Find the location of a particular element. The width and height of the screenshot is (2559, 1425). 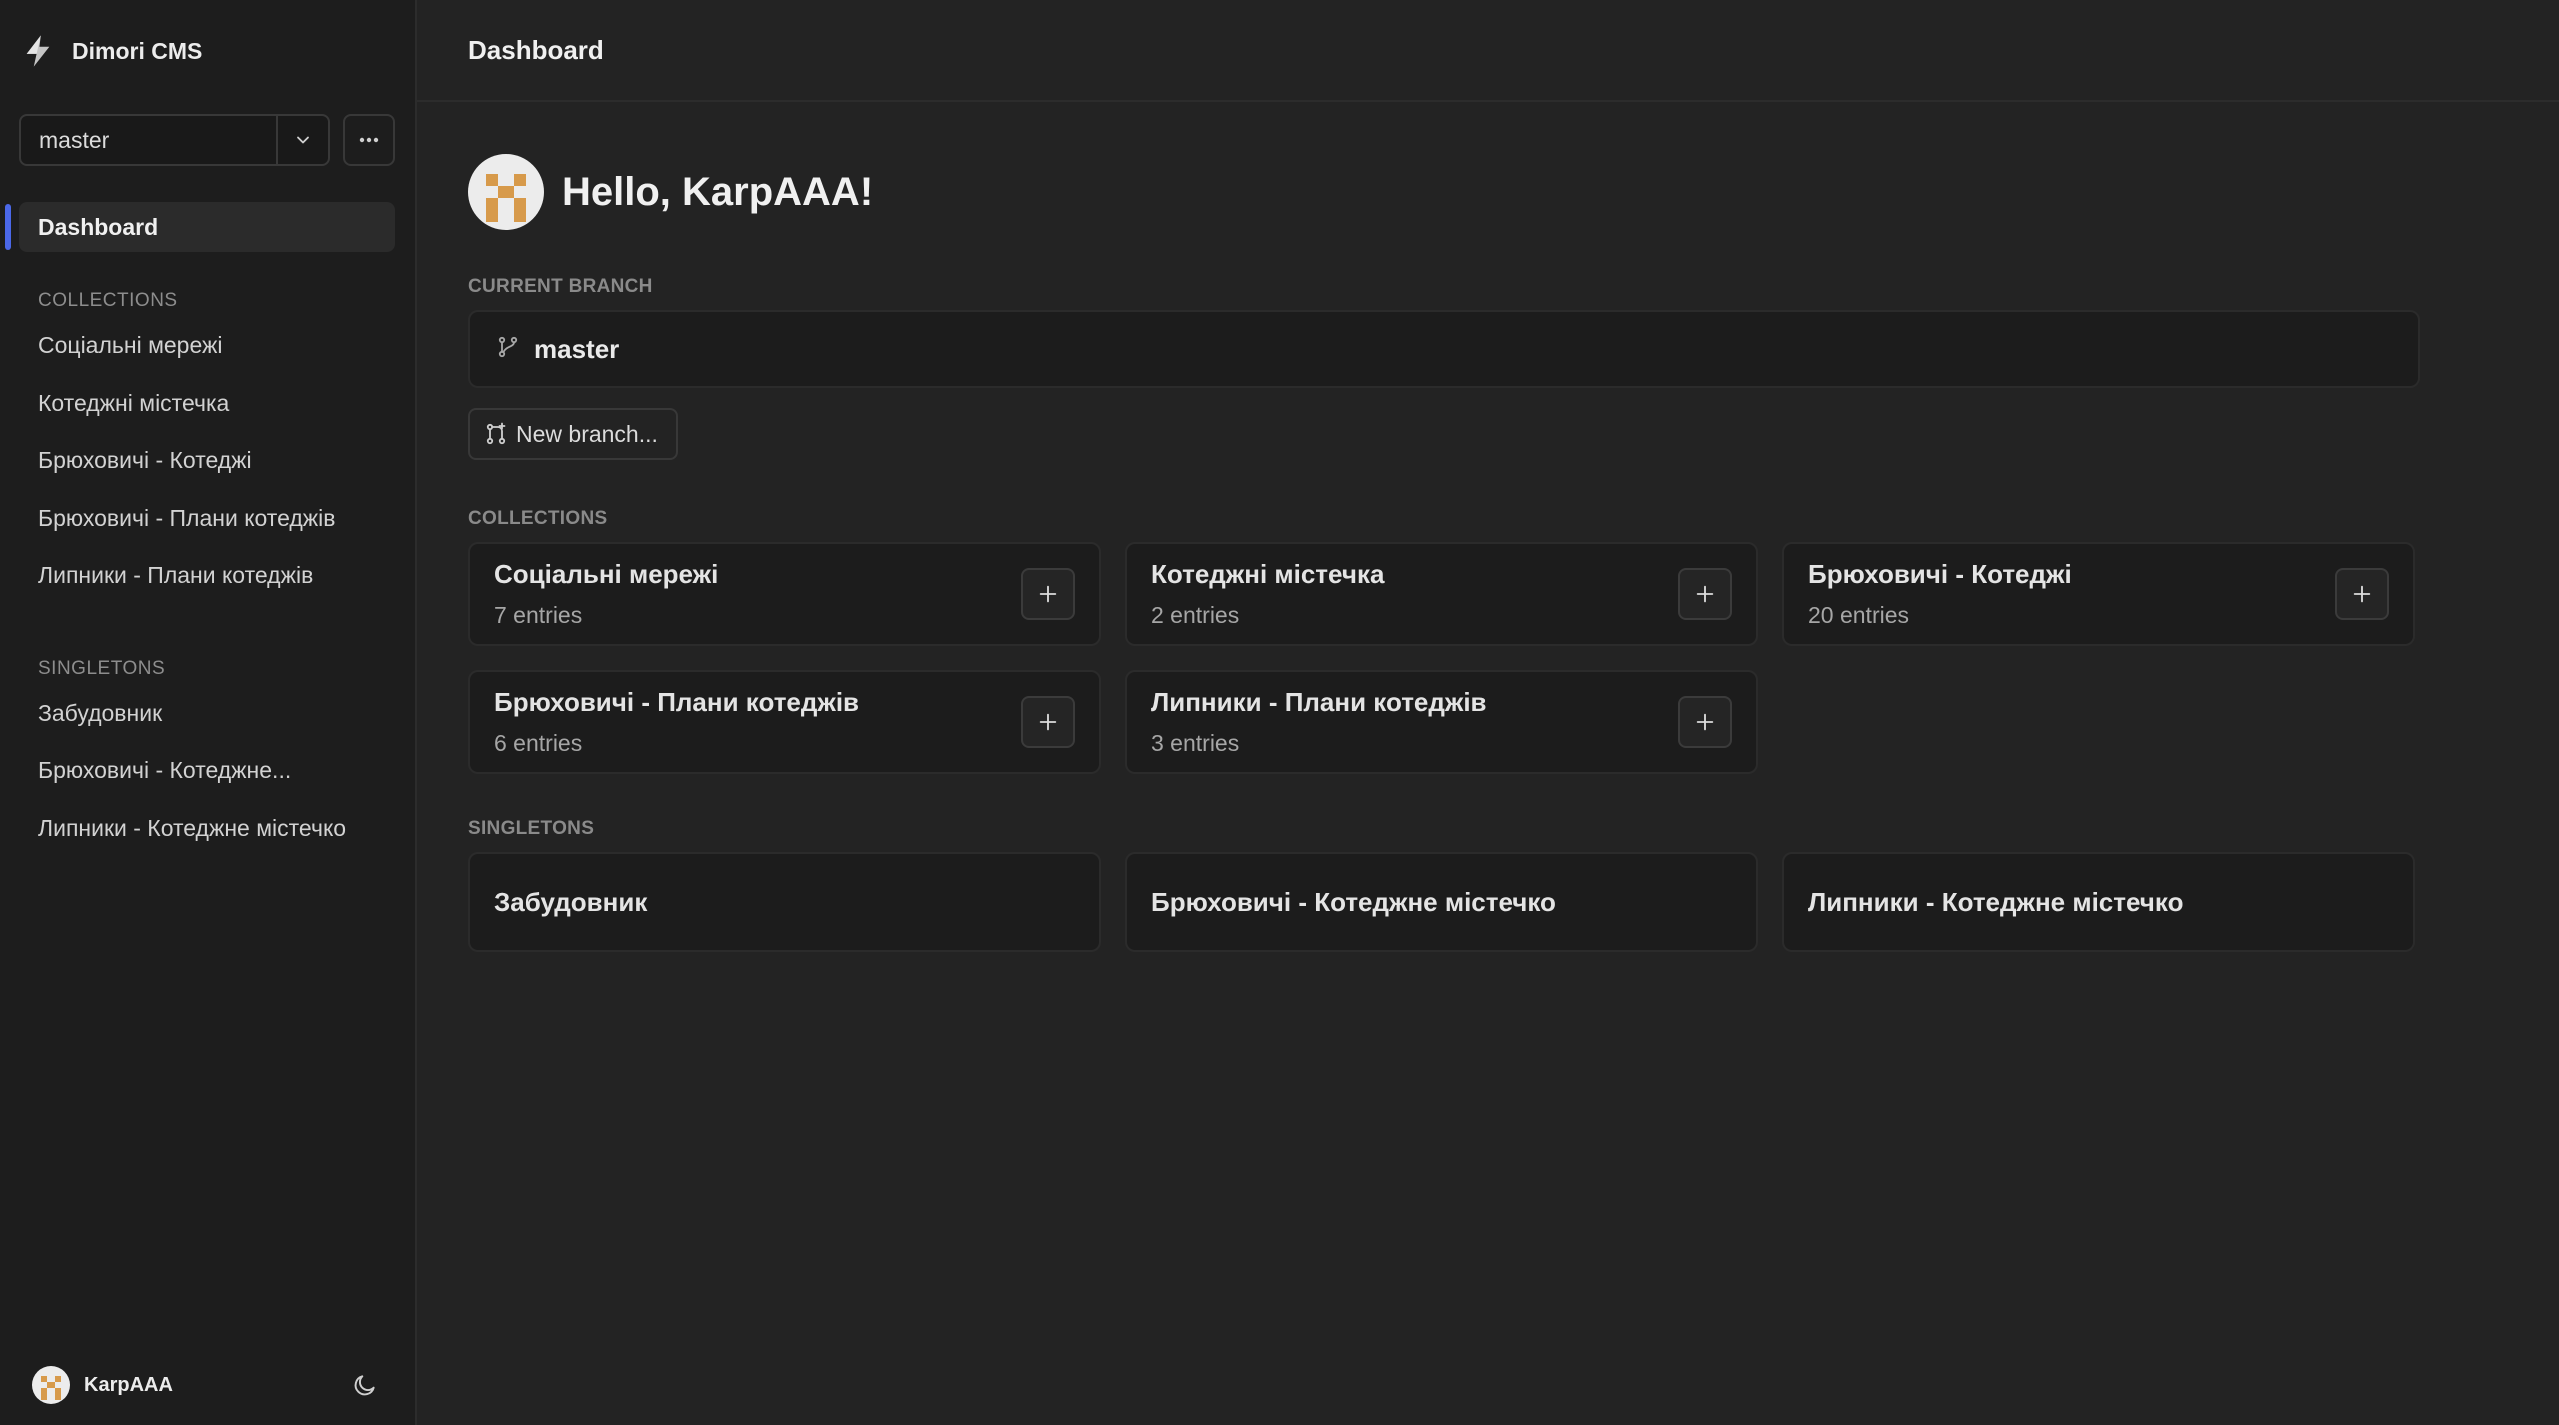

greeting-text: Hello, KarpAAA! is located at coordinates (718, 191).